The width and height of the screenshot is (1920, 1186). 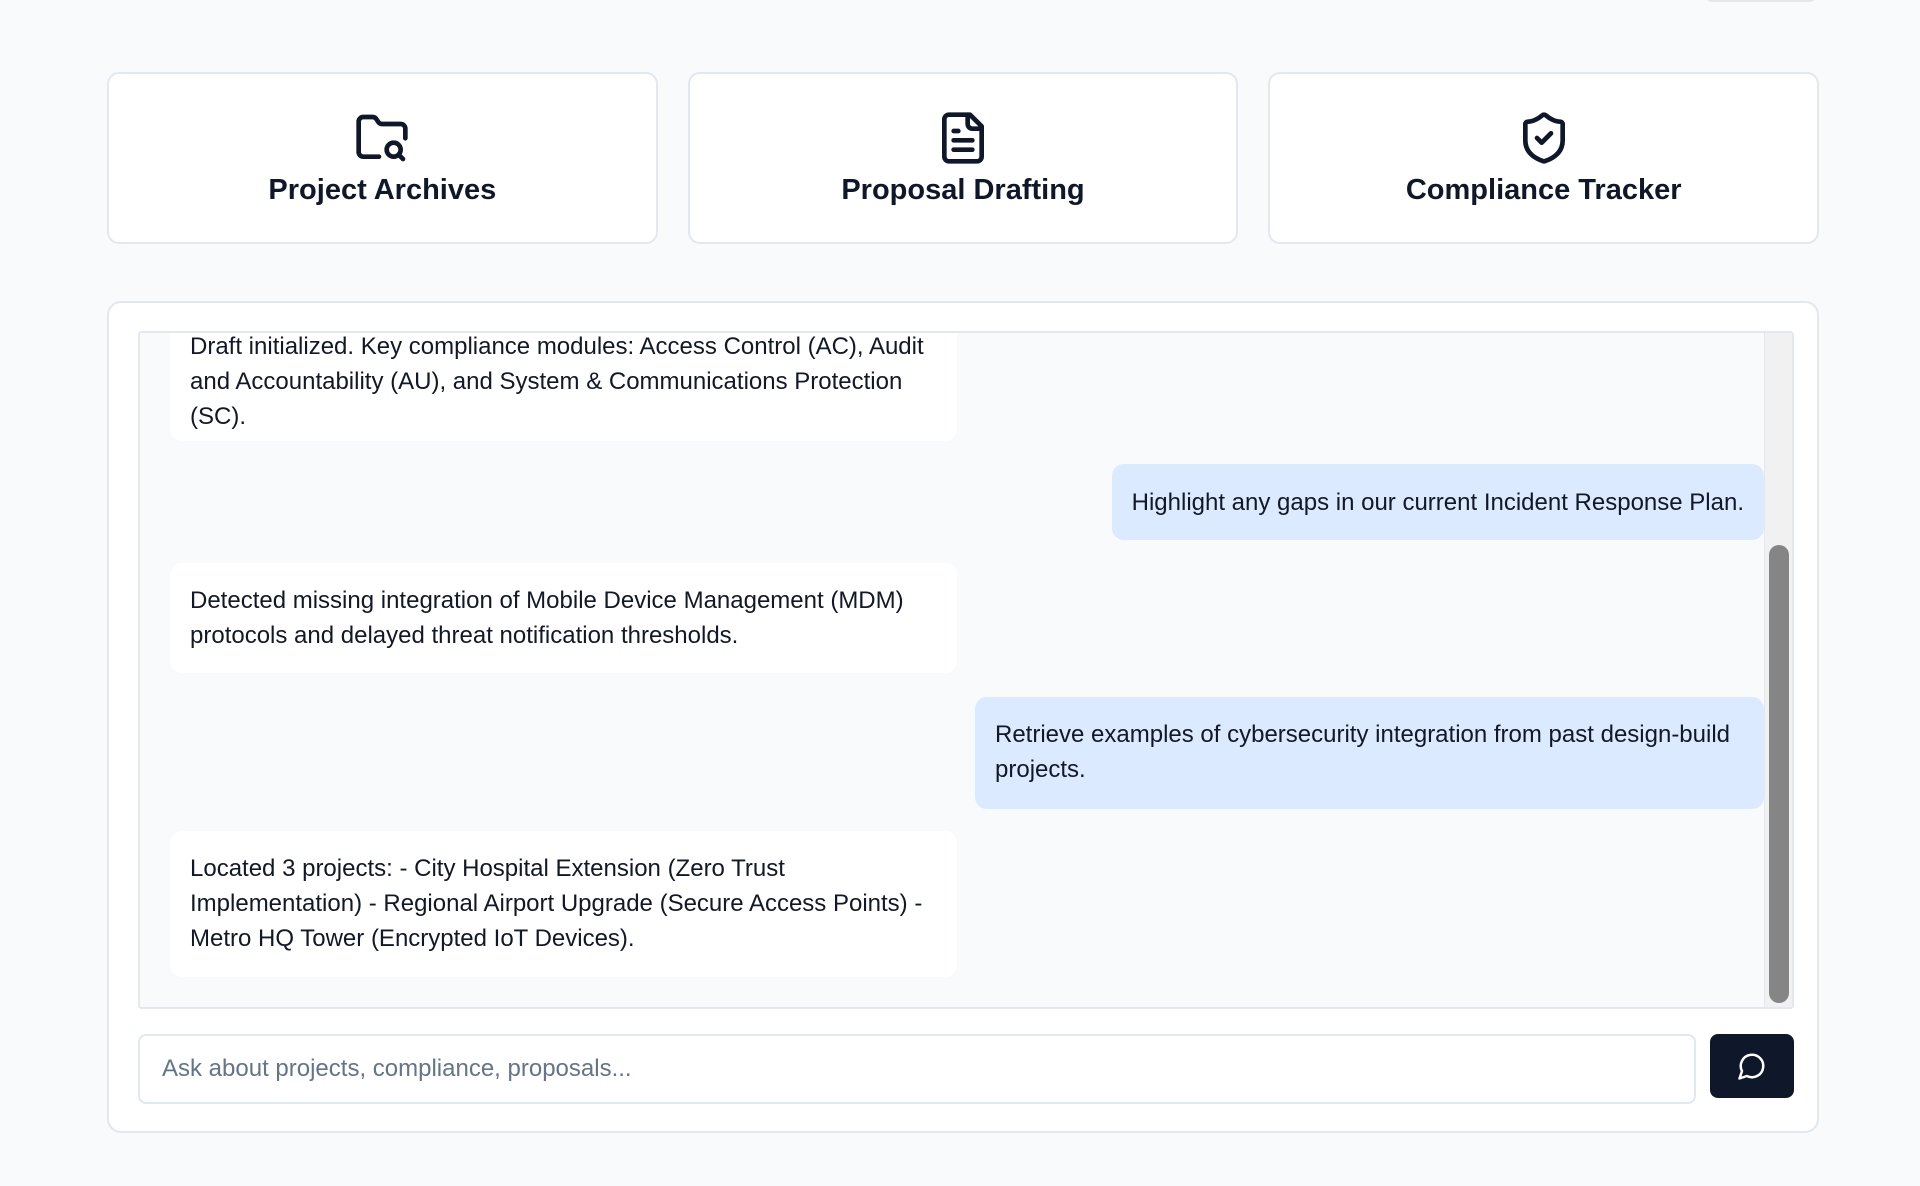 I want to click on card-label: Compliance Tracker, so click(x=1543, y=189).